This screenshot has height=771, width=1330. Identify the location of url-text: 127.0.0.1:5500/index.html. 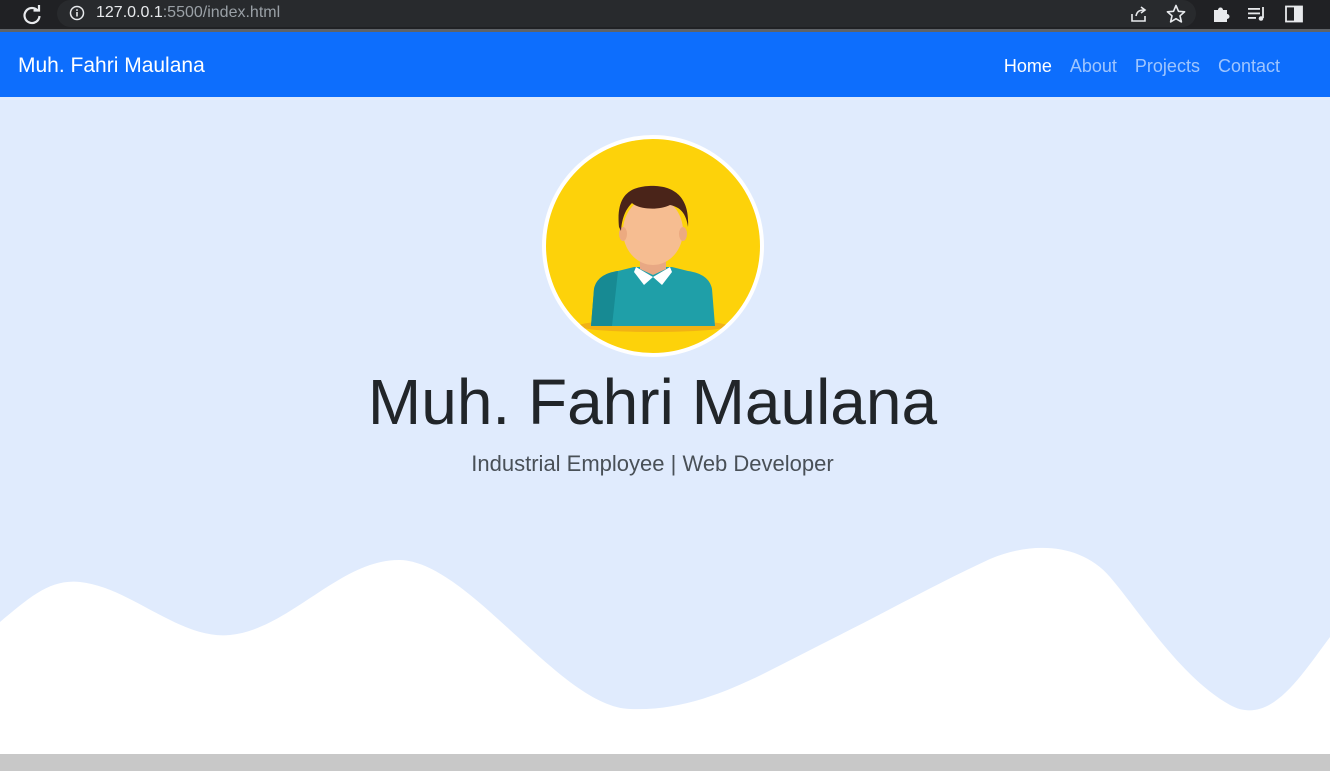
(188, 13).